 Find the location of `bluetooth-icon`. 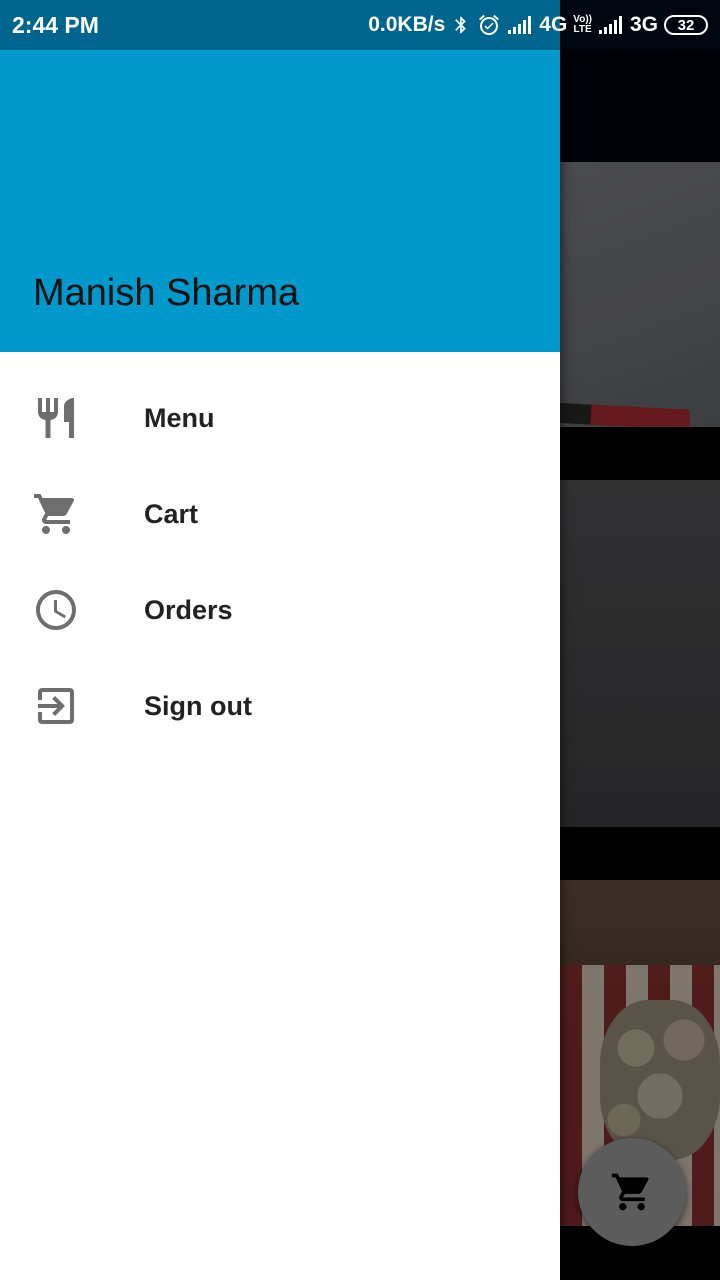

bluetooth-icon is located at coordinates (461, 25).